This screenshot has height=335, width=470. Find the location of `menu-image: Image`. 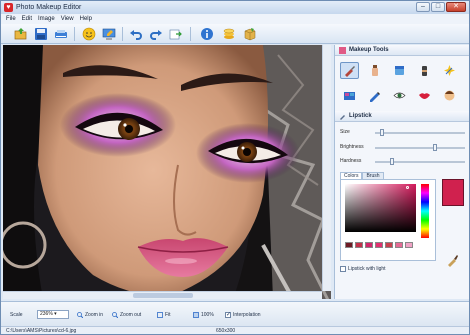

menu-image: Image is located at coordinates (46, 19).